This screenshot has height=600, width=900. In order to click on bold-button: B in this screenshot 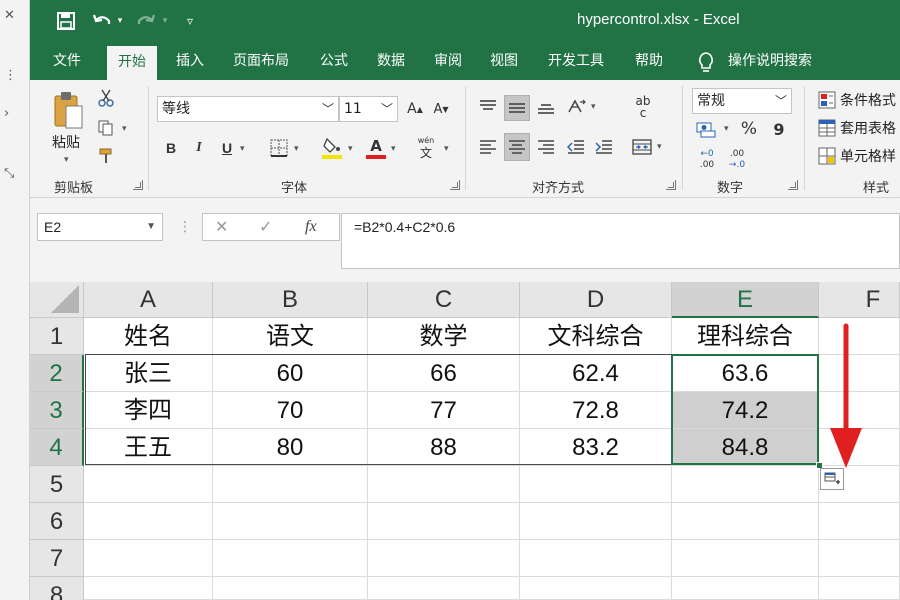, I will do `click(171, 148)`.